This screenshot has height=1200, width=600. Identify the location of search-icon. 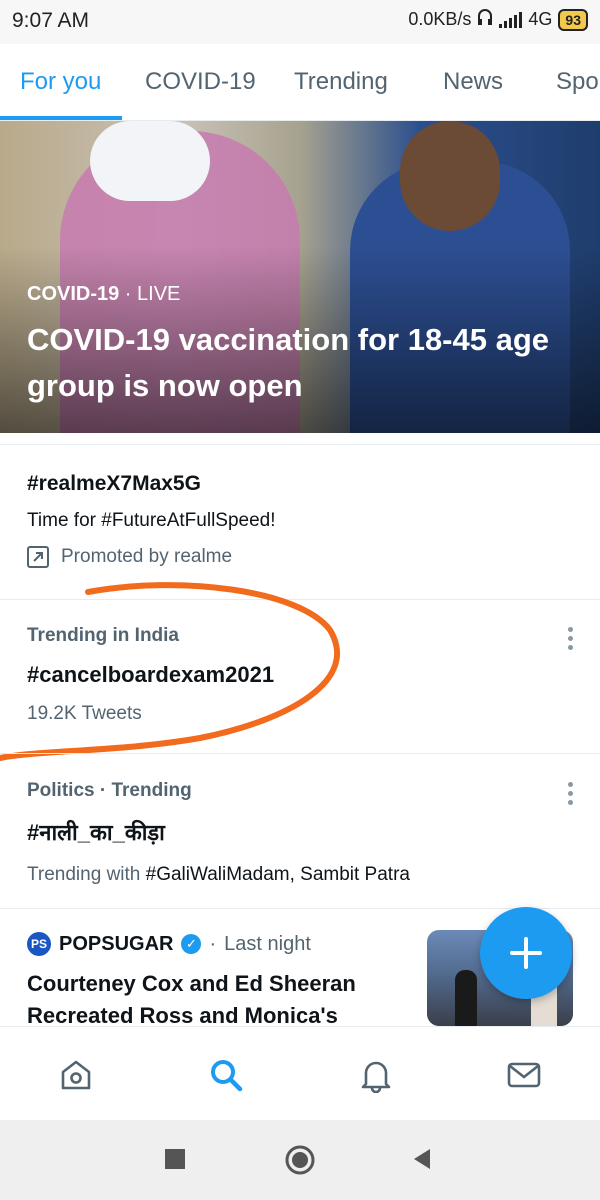
(226, 1075).